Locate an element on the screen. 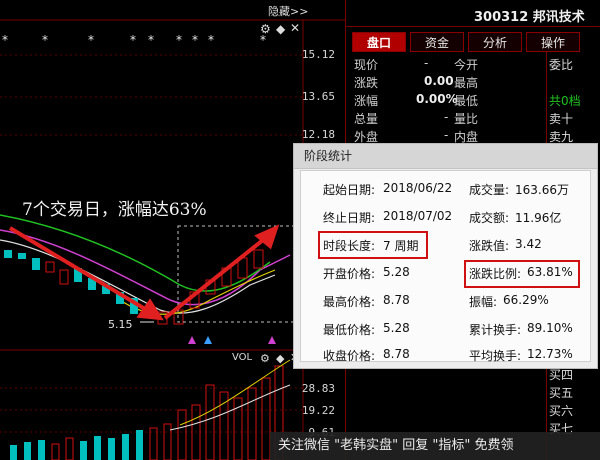  vol-gear-icon: ⚙ is located at coordinates (265, 358).